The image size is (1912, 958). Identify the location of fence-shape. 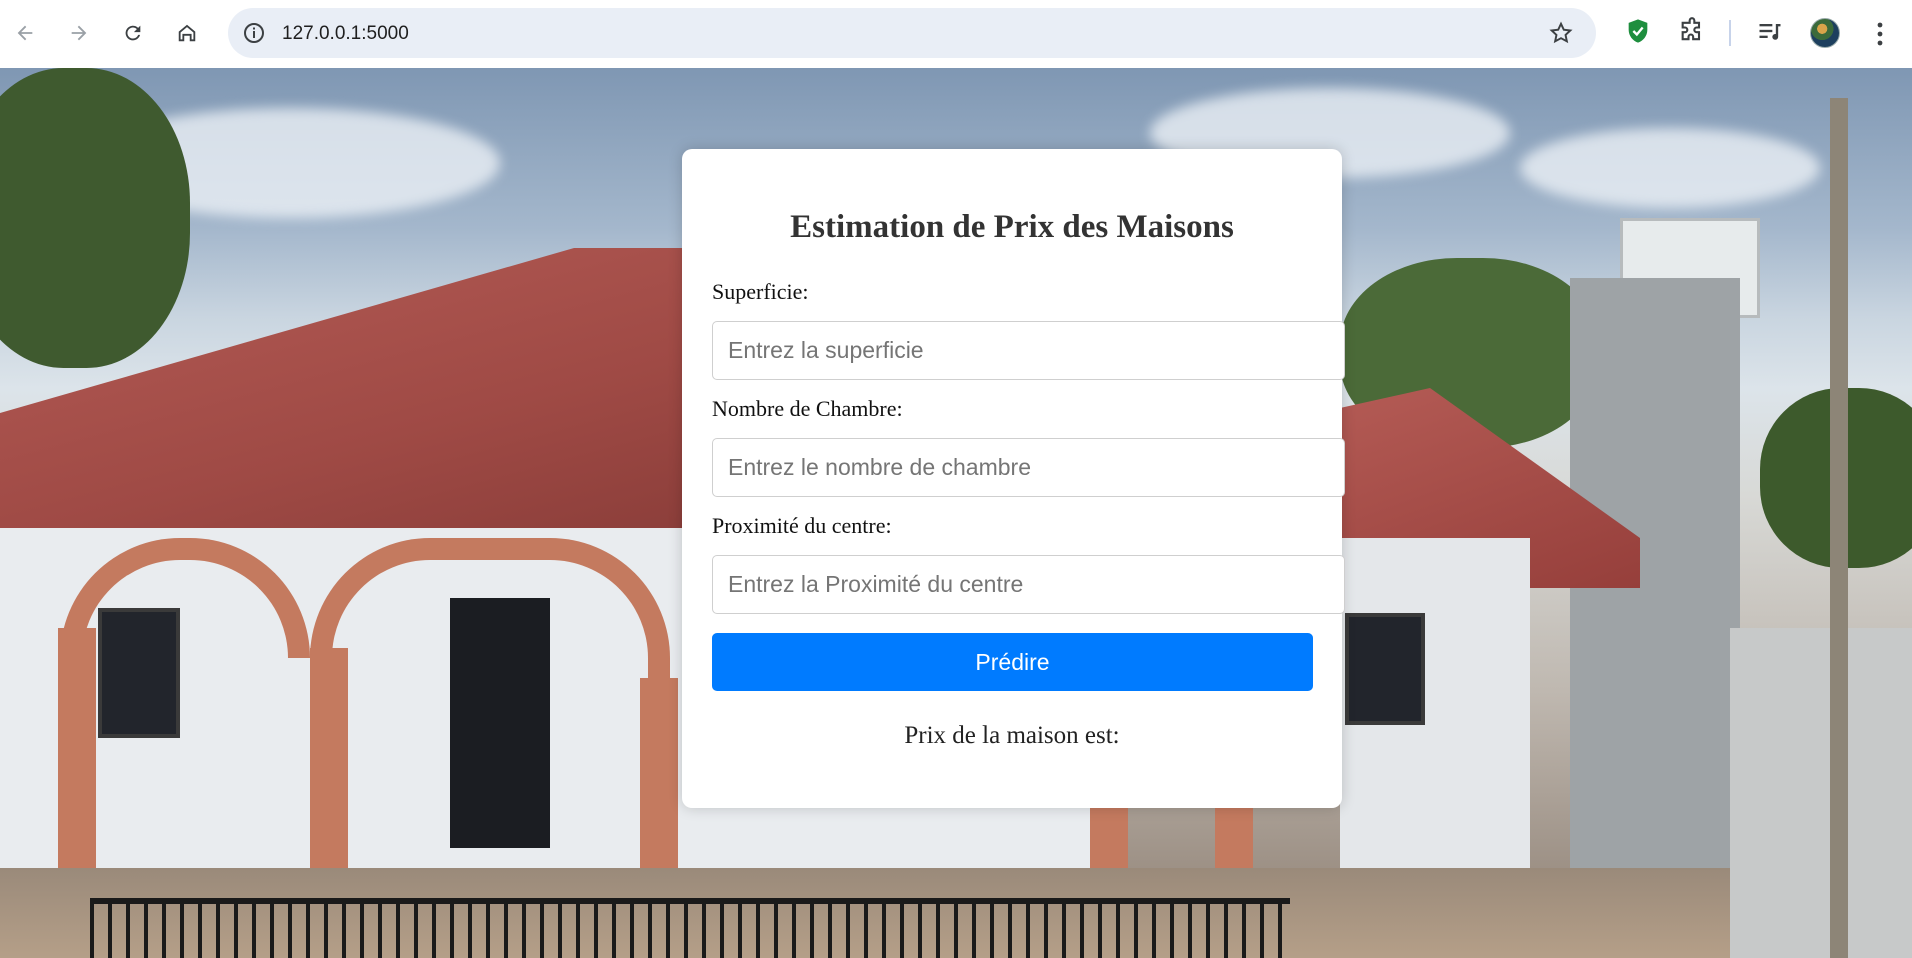
(690, 928).